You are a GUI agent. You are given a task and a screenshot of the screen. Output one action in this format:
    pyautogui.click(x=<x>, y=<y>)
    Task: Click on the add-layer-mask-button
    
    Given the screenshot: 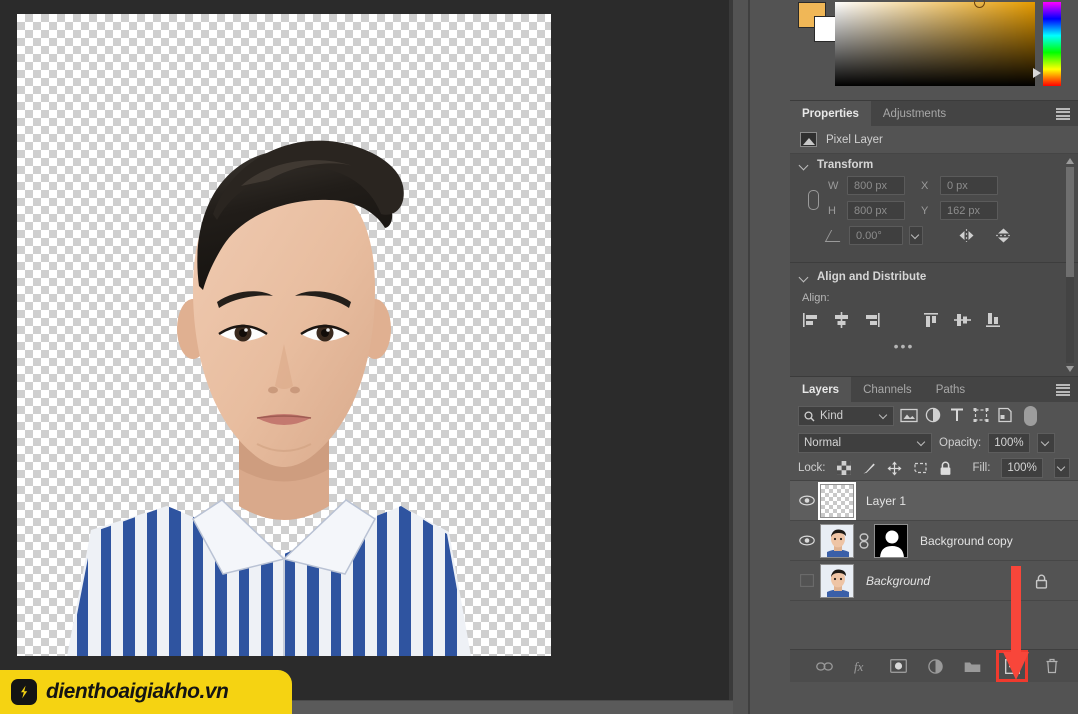 What is the action you would take?
    pyautogui.click(x=898, y=666)
    